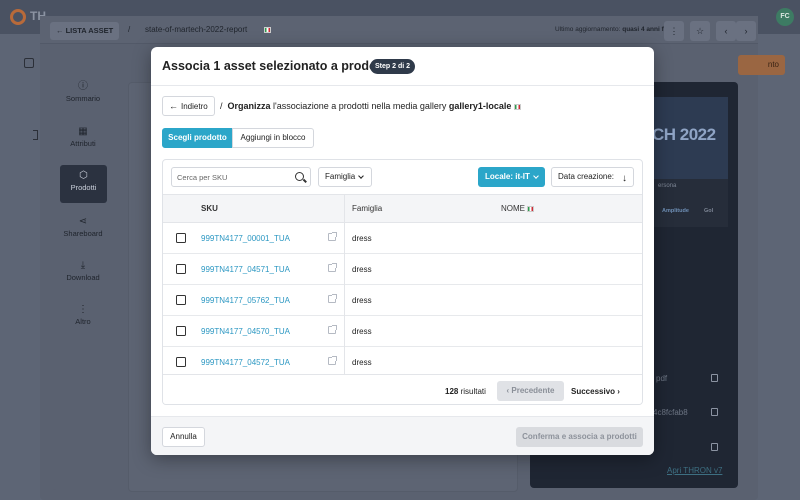  Describe the element at coordinates (197, 138) in the screenshot. I see `tab-scegli-prodotto: Scegli prodotto` at that location.